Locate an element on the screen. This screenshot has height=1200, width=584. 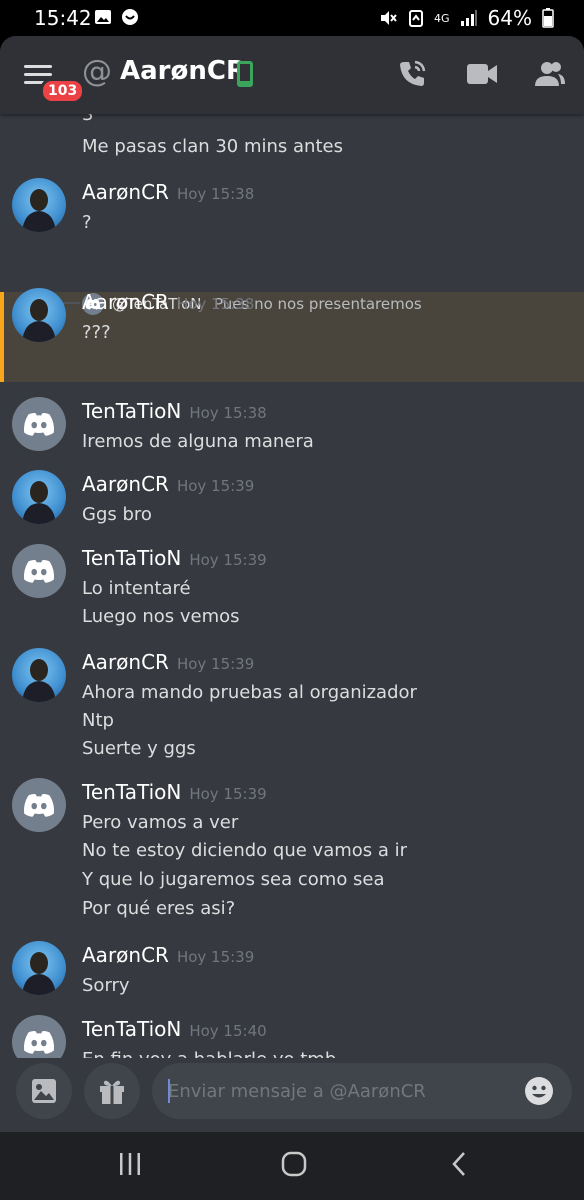
home-icon is located at coordinates (294, 1164).